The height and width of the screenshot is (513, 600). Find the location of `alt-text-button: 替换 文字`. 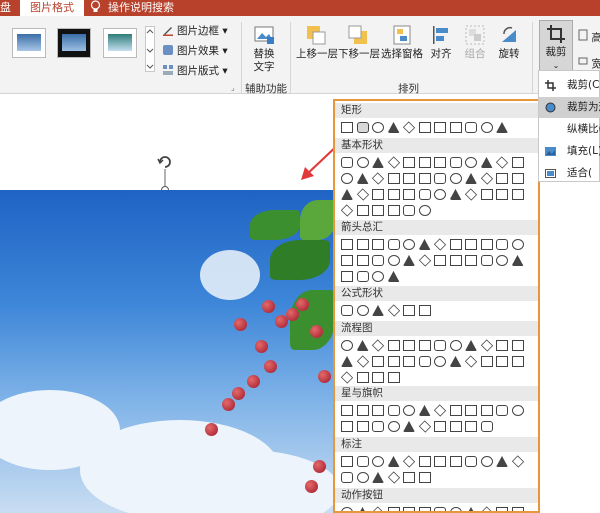

alt-text-button: 替换 文字 is located at coordinates (264, 49).